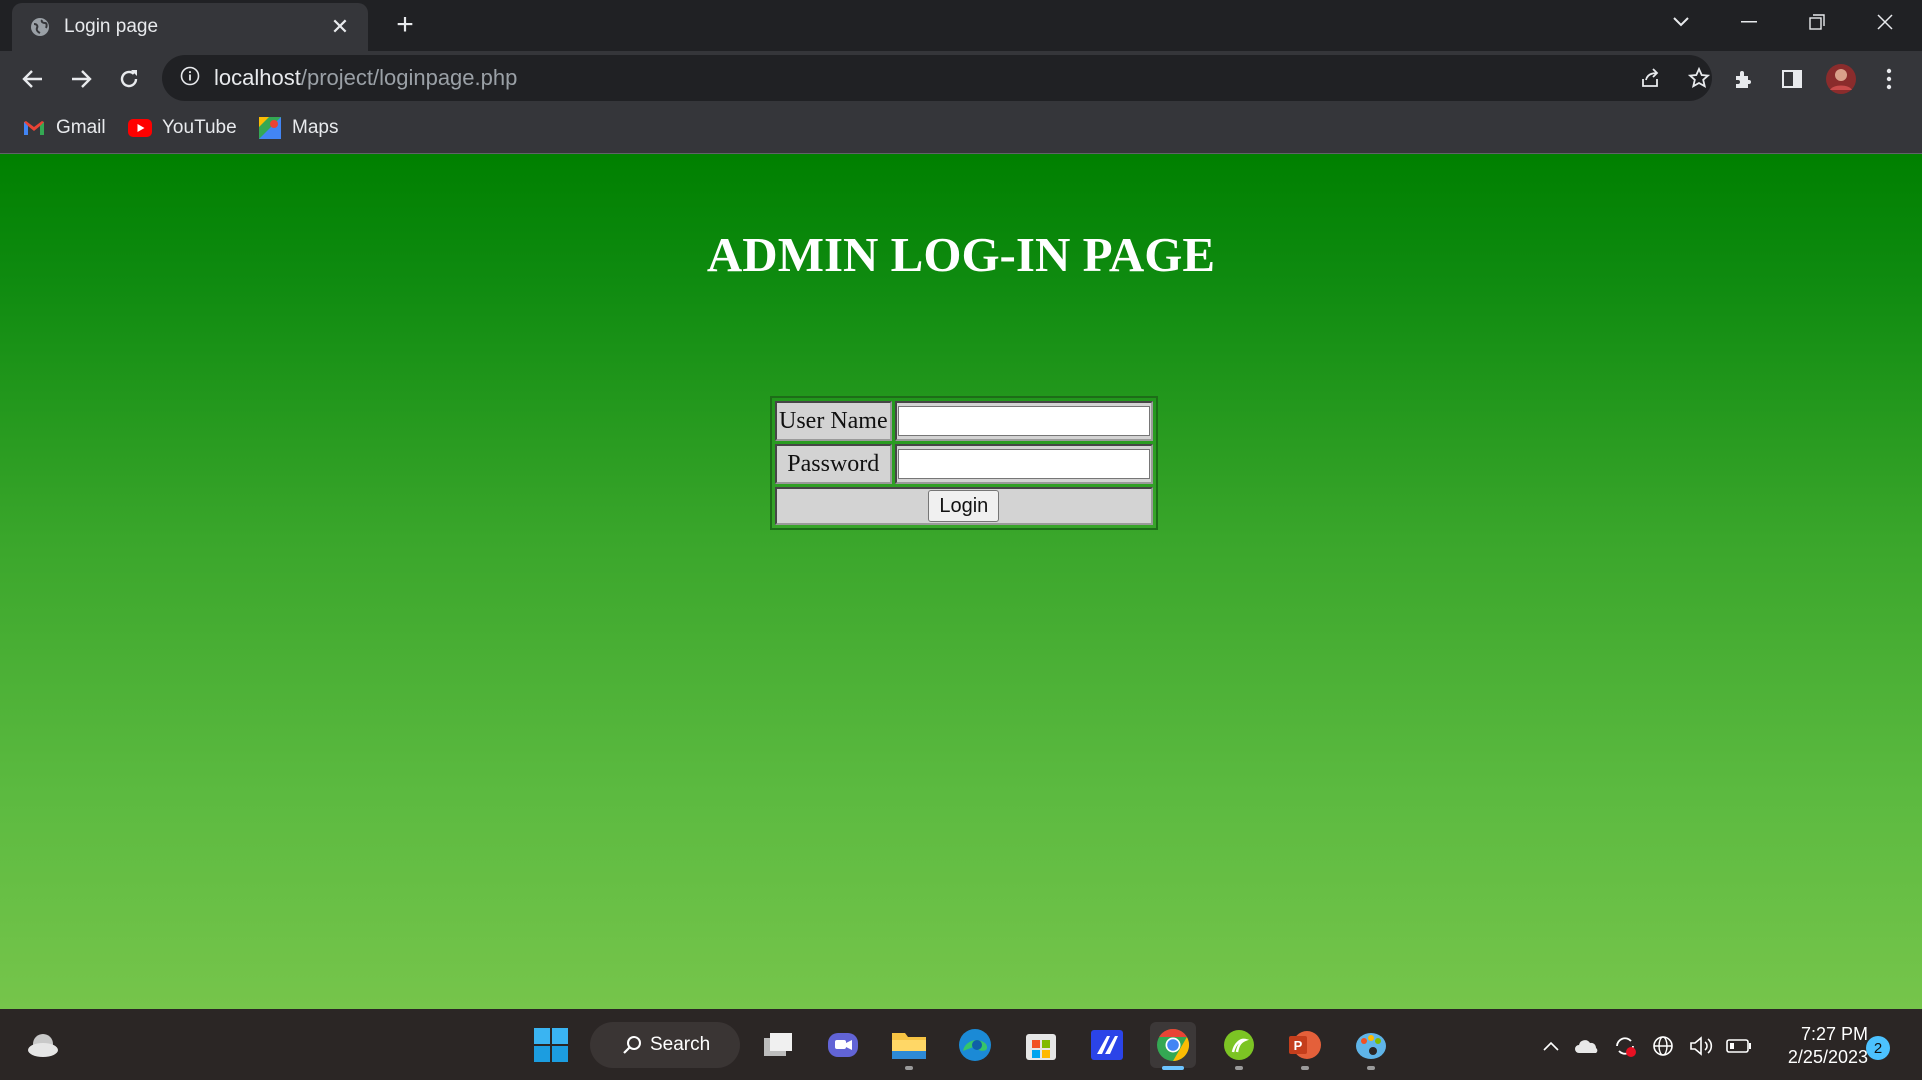  Describe the element at coordinates (81, 127) in the screenshot. I see `bookmark-label: Gmail` at that location.